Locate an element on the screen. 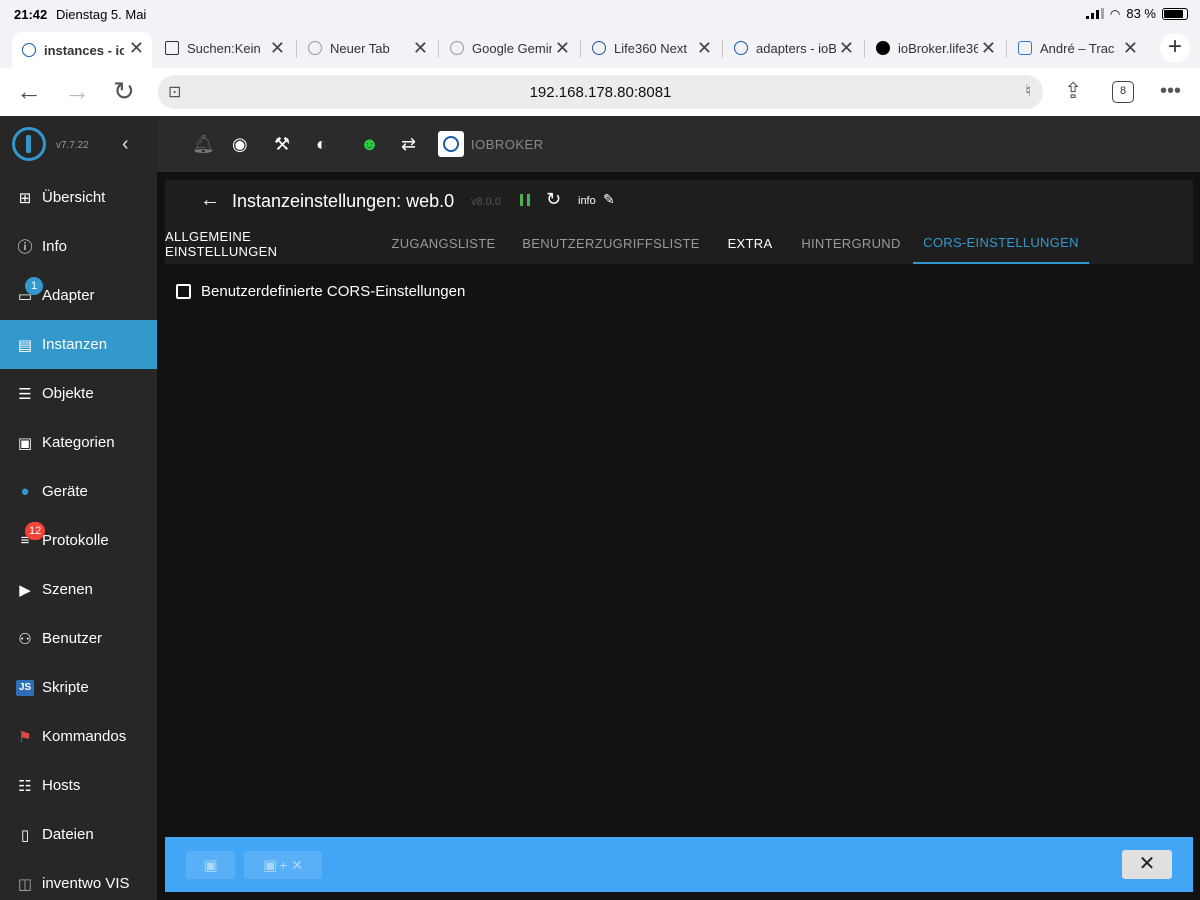 This screenshot has width=1200, height=900. address-bar: ⊡ 192.168.178.80:8081 ♮ is located at coordinates (600, 92).